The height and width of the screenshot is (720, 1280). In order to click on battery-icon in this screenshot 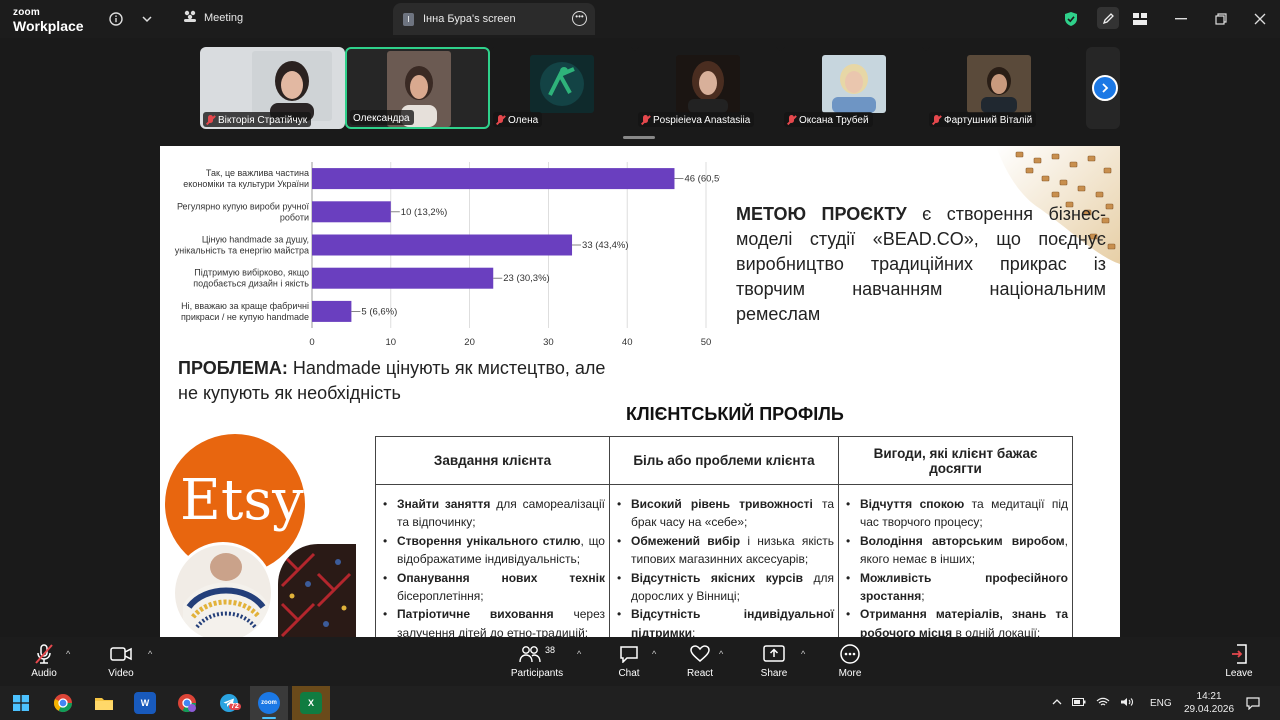, I will do `click(1079, 703)`.